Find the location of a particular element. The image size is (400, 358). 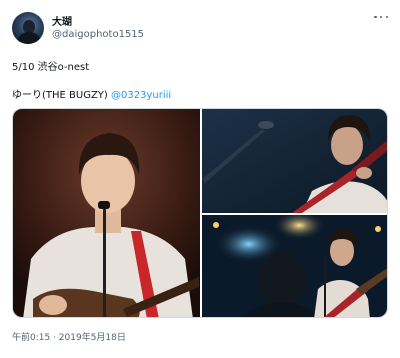

mention-link: @0323yuriii is located at coordinates (141, 95).